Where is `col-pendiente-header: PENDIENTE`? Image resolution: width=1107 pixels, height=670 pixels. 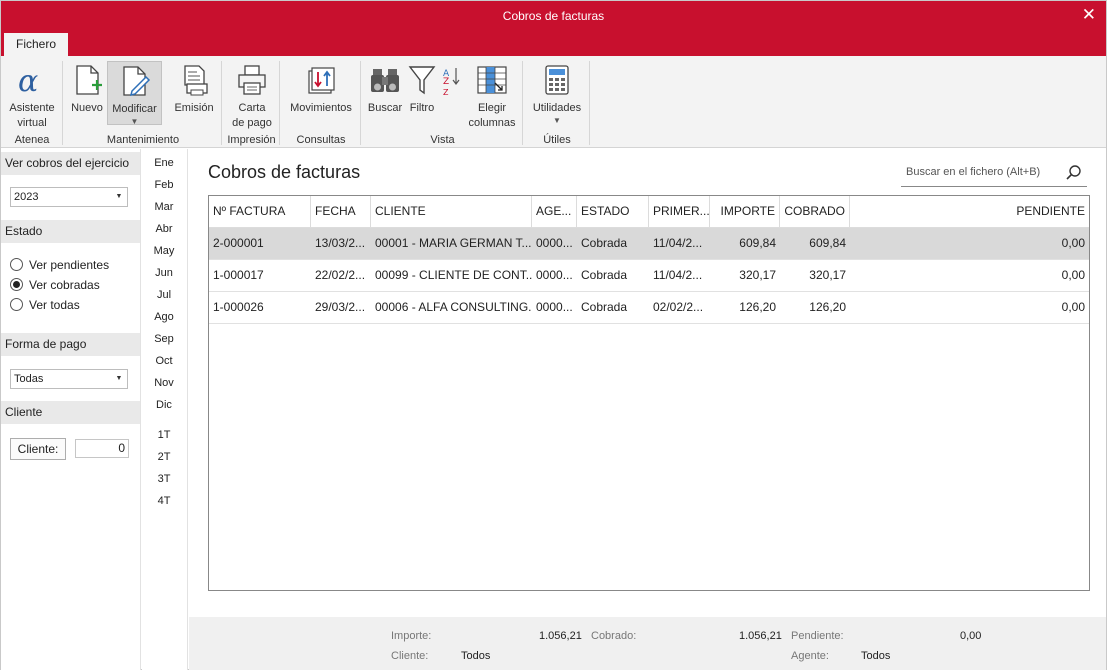 col-pendiente-header: PENDIENTE is located at coordinates (969, 211).